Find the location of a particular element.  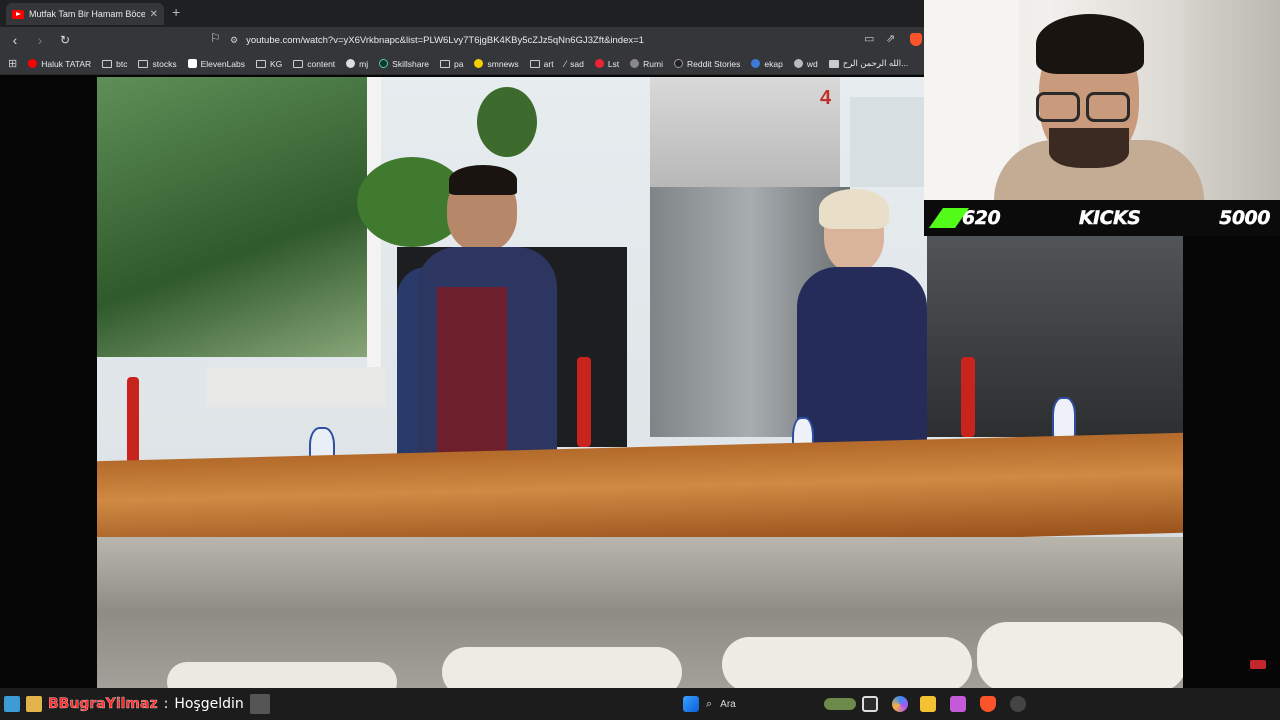

smiley-icon is located at coordinates (479, 63).